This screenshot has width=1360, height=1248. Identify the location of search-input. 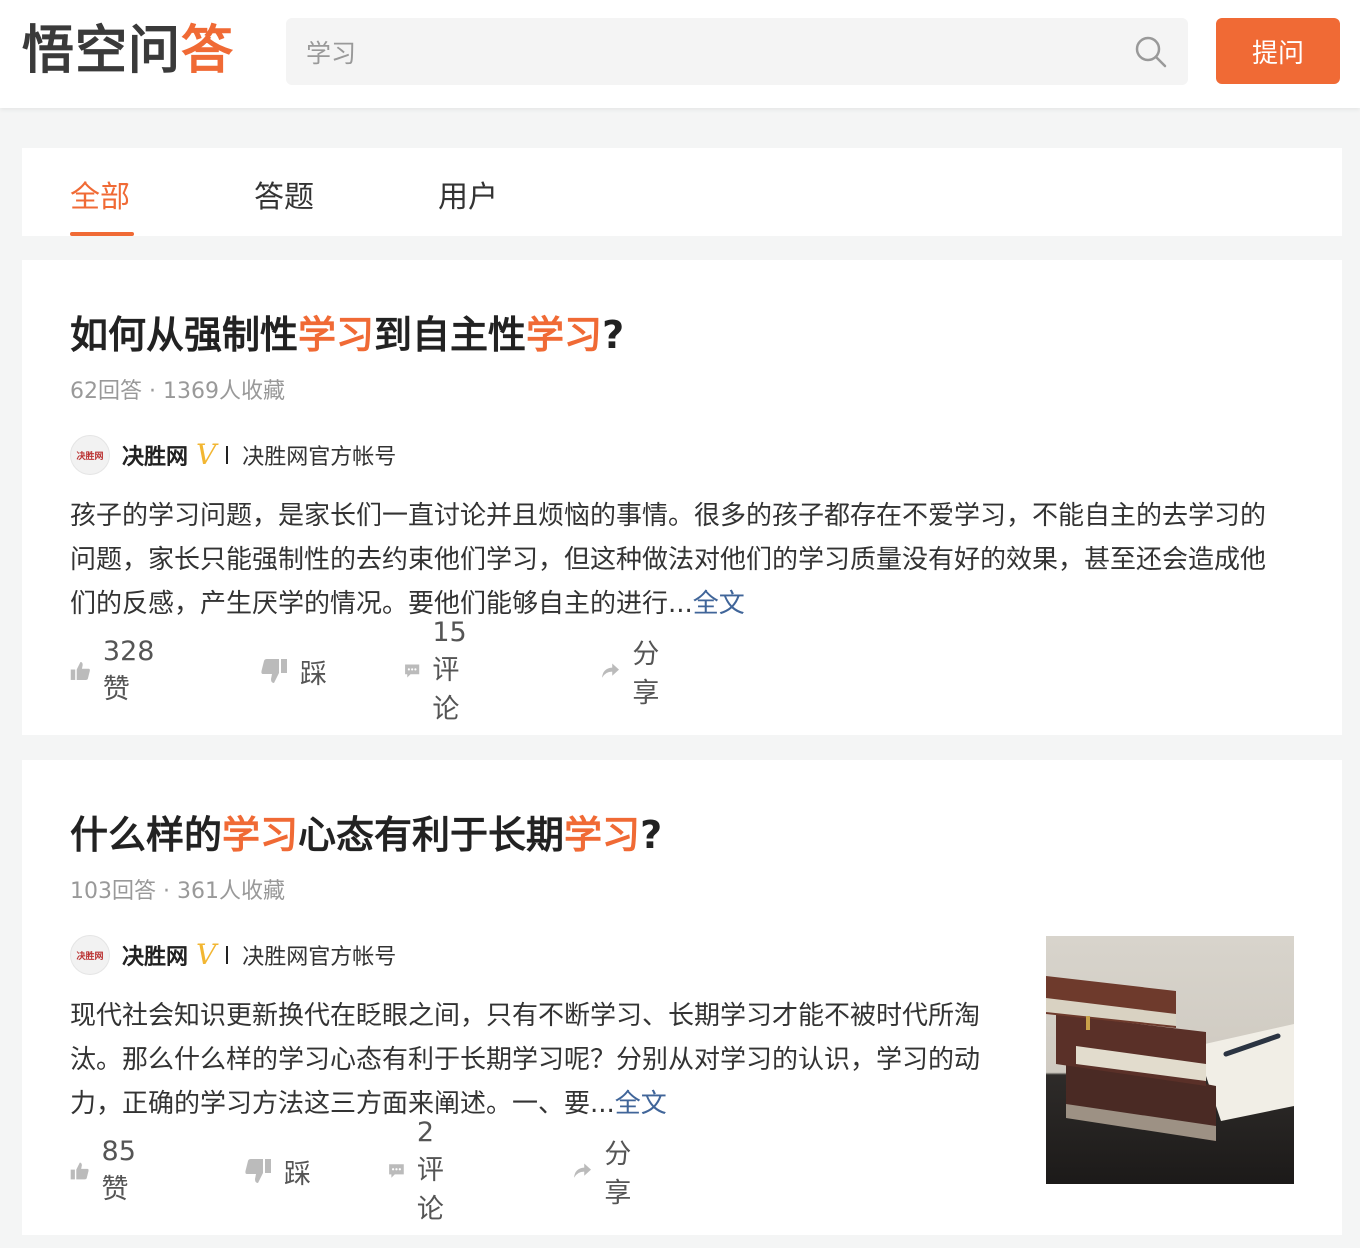
(716, 51).